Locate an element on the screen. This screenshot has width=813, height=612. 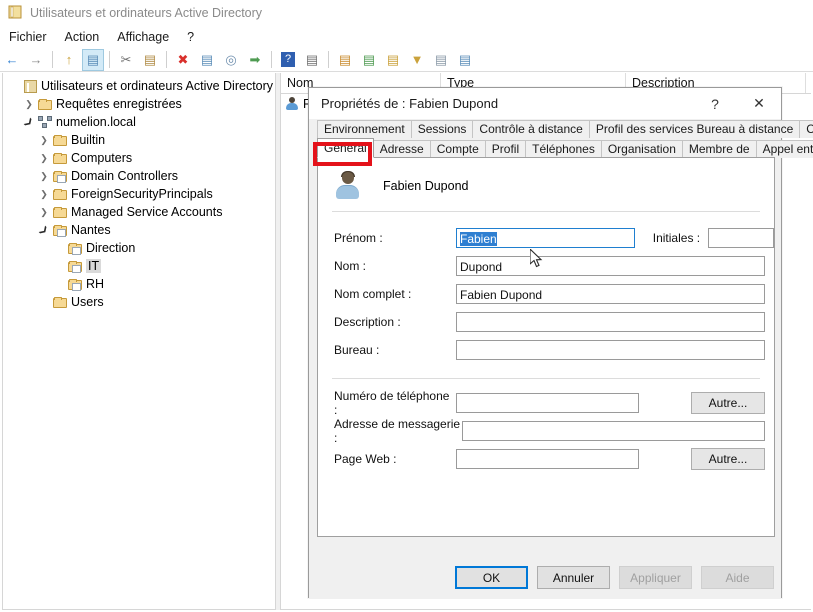
menu-affichage: Affichage is located at coordinates (143, 37).